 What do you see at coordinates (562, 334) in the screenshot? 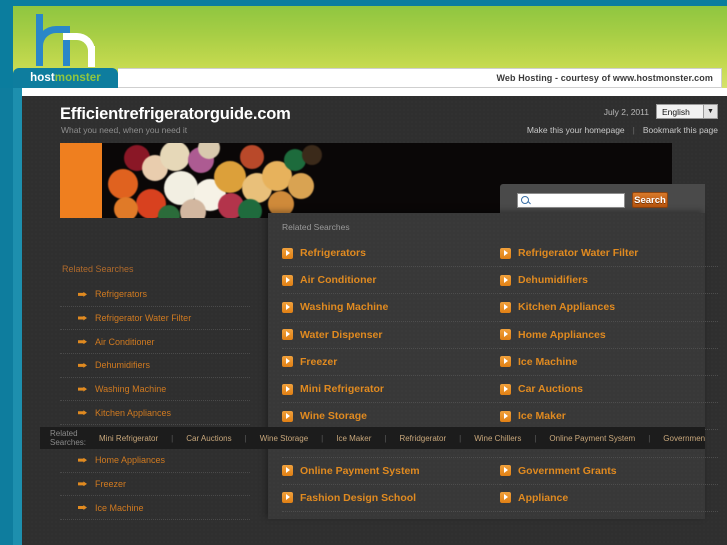
I see `main-result-label: Home Appliances` at bounding box center [562, 334].